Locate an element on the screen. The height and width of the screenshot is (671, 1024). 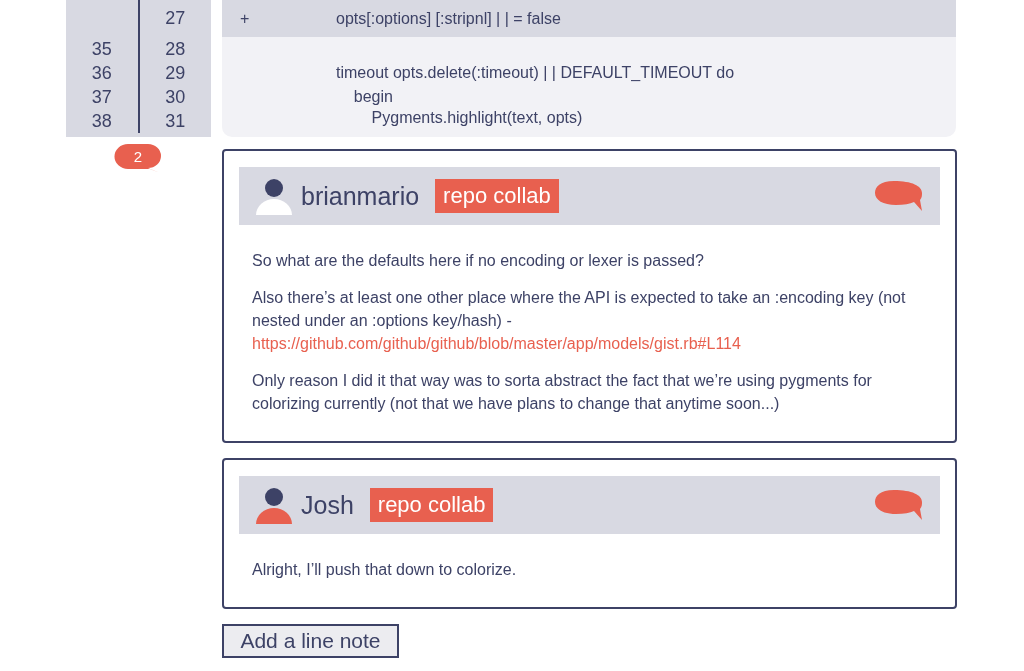
line-number: 28 is located at coordinates (175, 49).